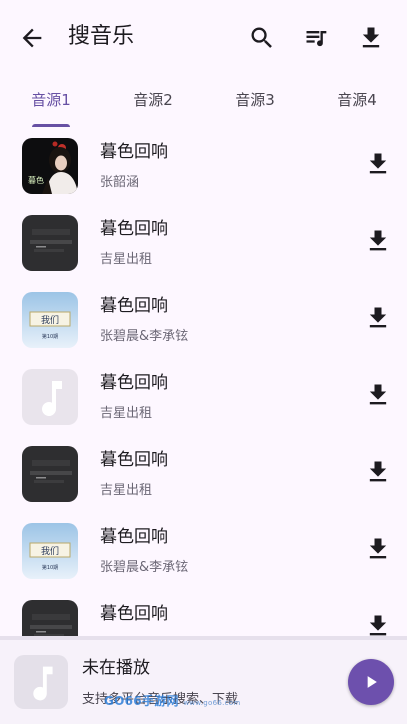 Image resolution: width=407 pixels, height=724 pixels. Describe the element at coordinates (141, 701) in the screenshot. I see `watermark-text: GO66手游网` at that location.